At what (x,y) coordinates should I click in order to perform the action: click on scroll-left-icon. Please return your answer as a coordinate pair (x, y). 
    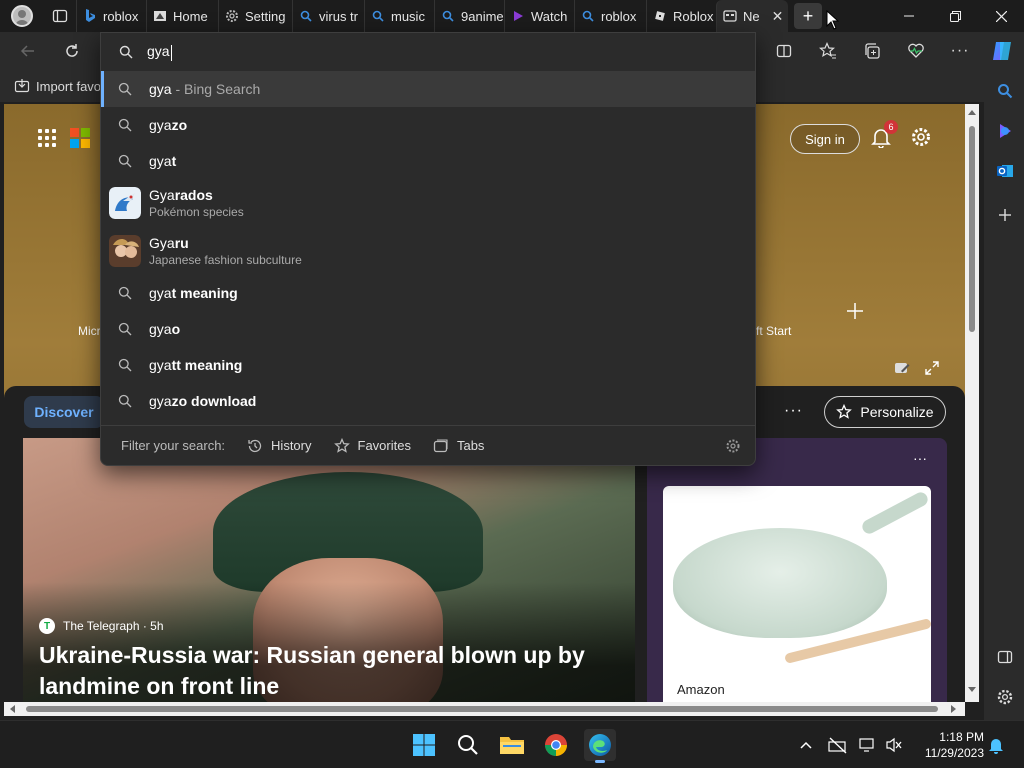
    Looking at the image, I should click on (12, 709).